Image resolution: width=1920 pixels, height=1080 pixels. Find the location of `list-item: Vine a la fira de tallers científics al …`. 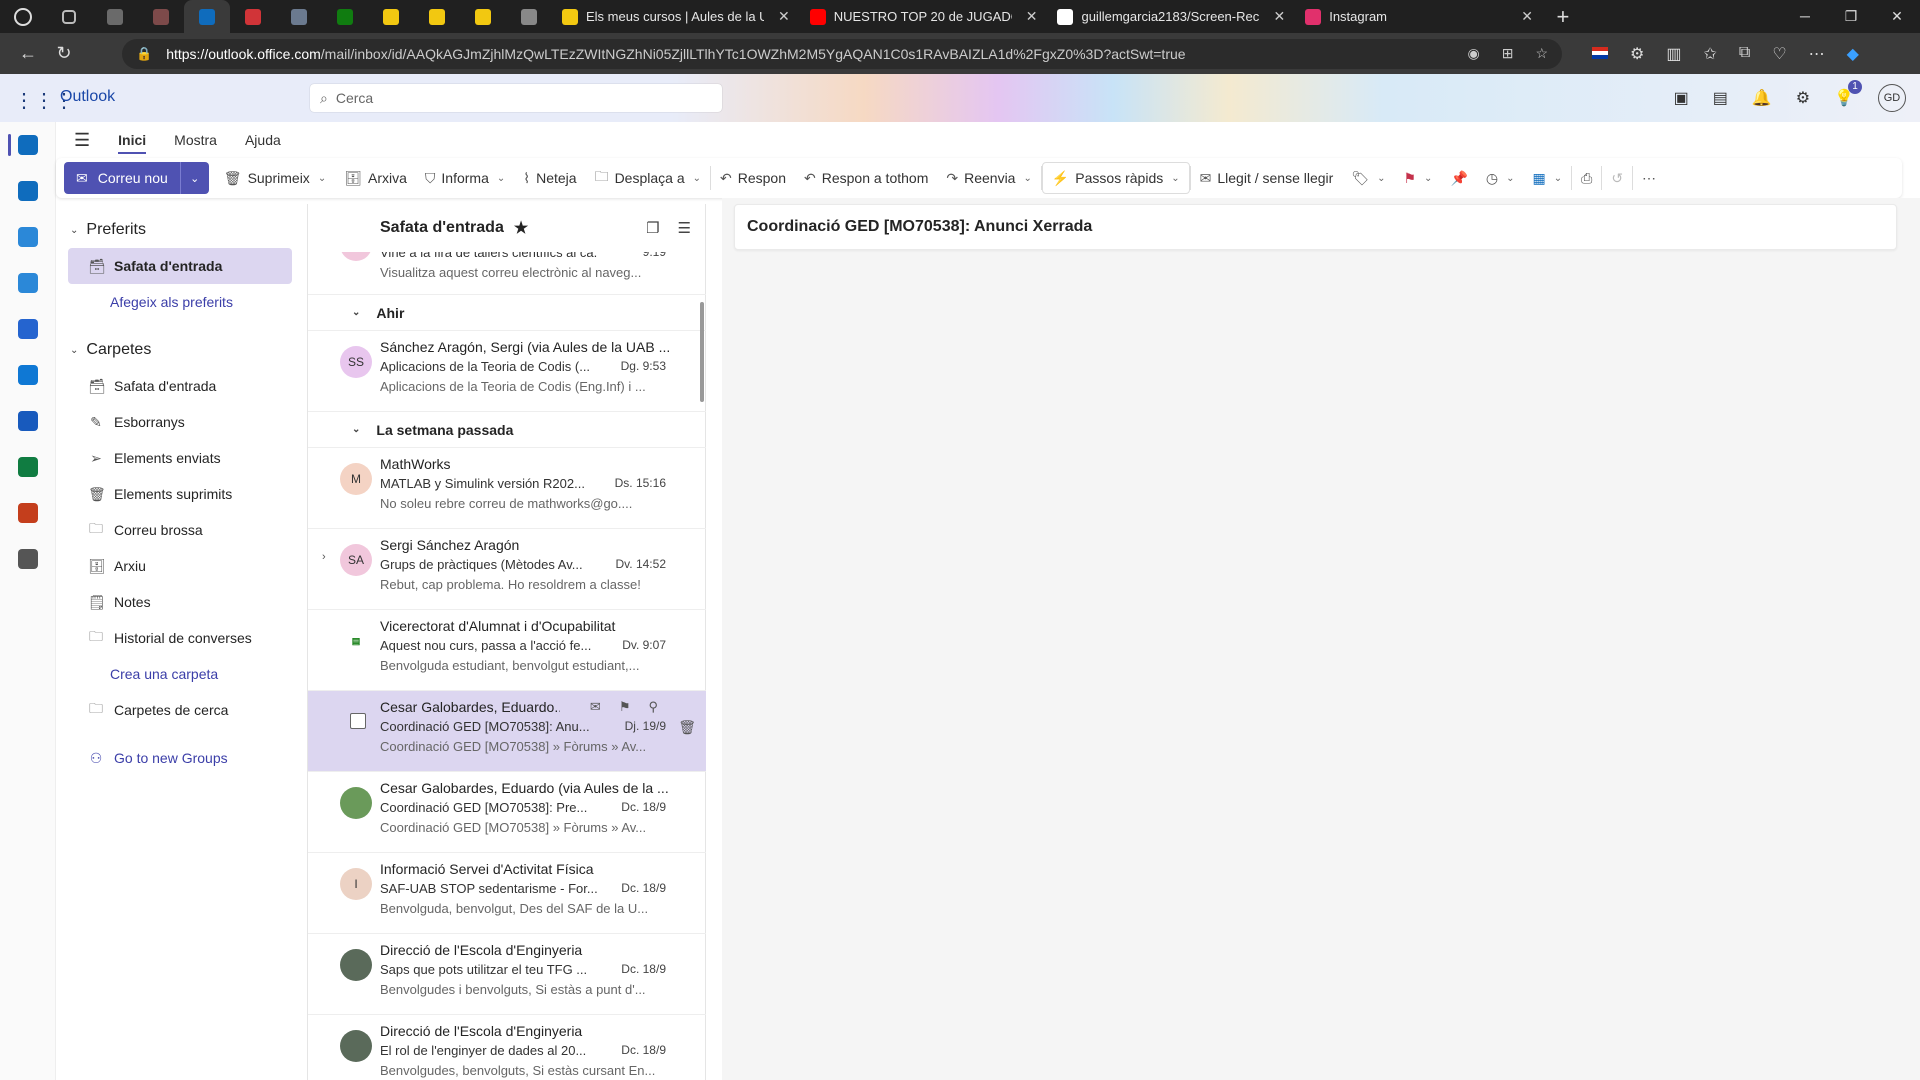

list-item: Vine a la fira de tallers científics al … is located at coordinates (507, 273).